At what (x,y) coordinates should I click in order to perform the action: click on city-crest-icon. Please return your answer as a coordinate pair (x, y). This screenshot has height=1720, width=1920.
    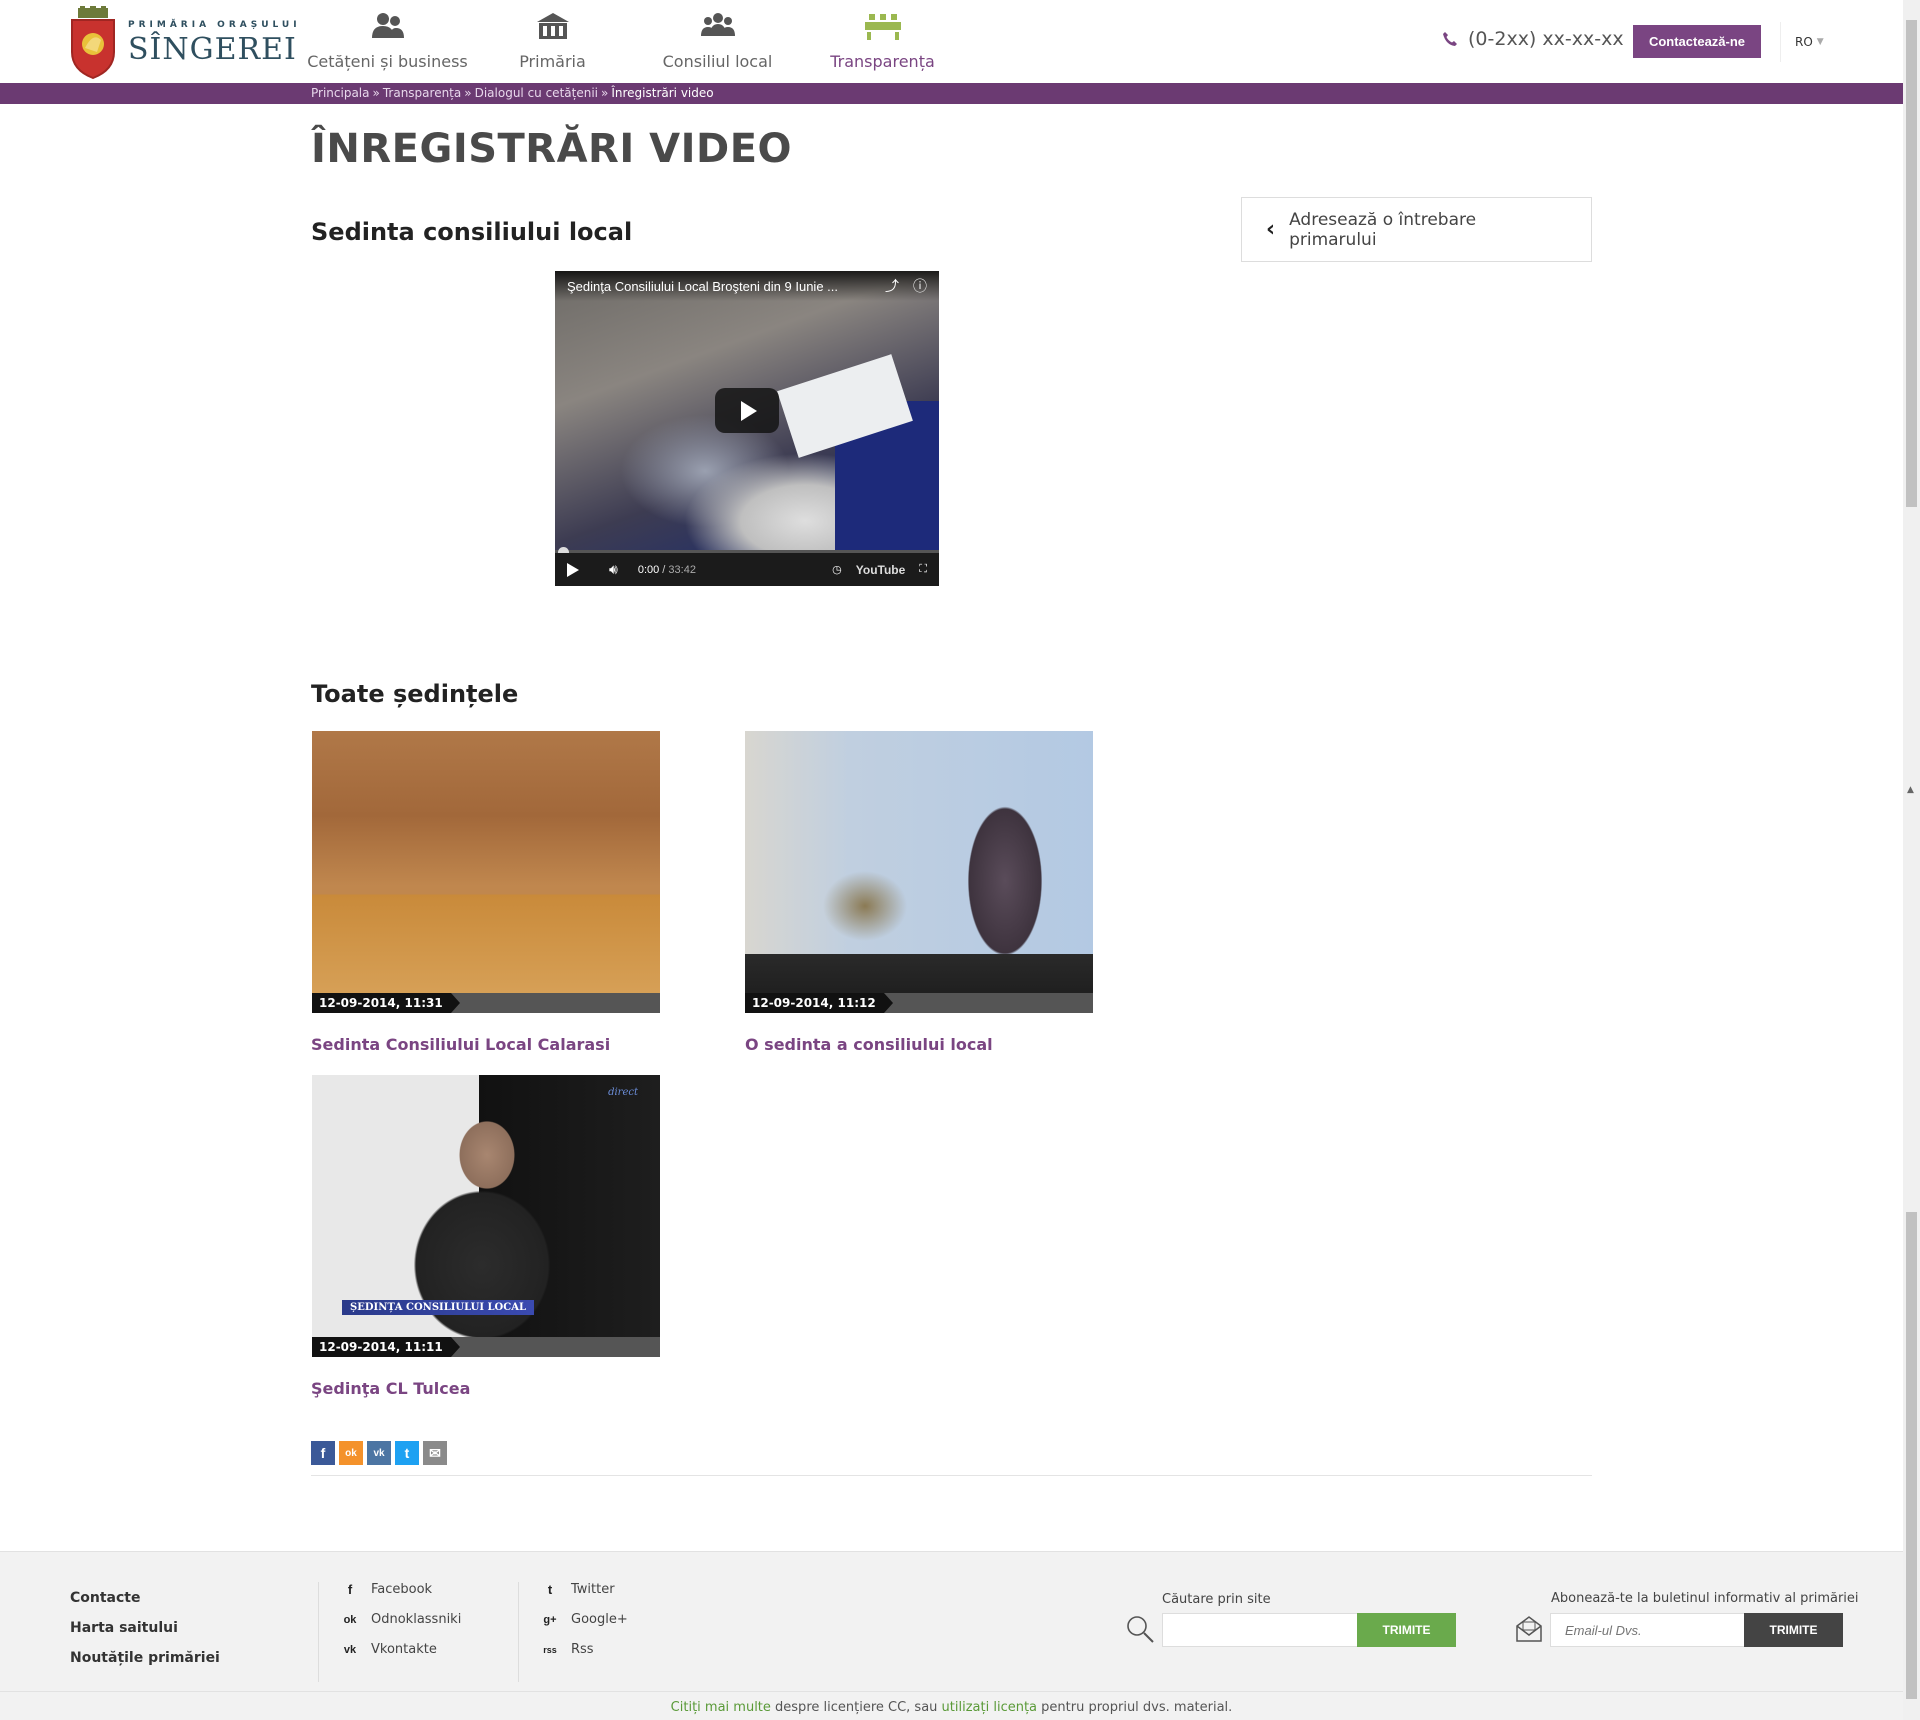
    Looking at the image, I should click on (93, 43).